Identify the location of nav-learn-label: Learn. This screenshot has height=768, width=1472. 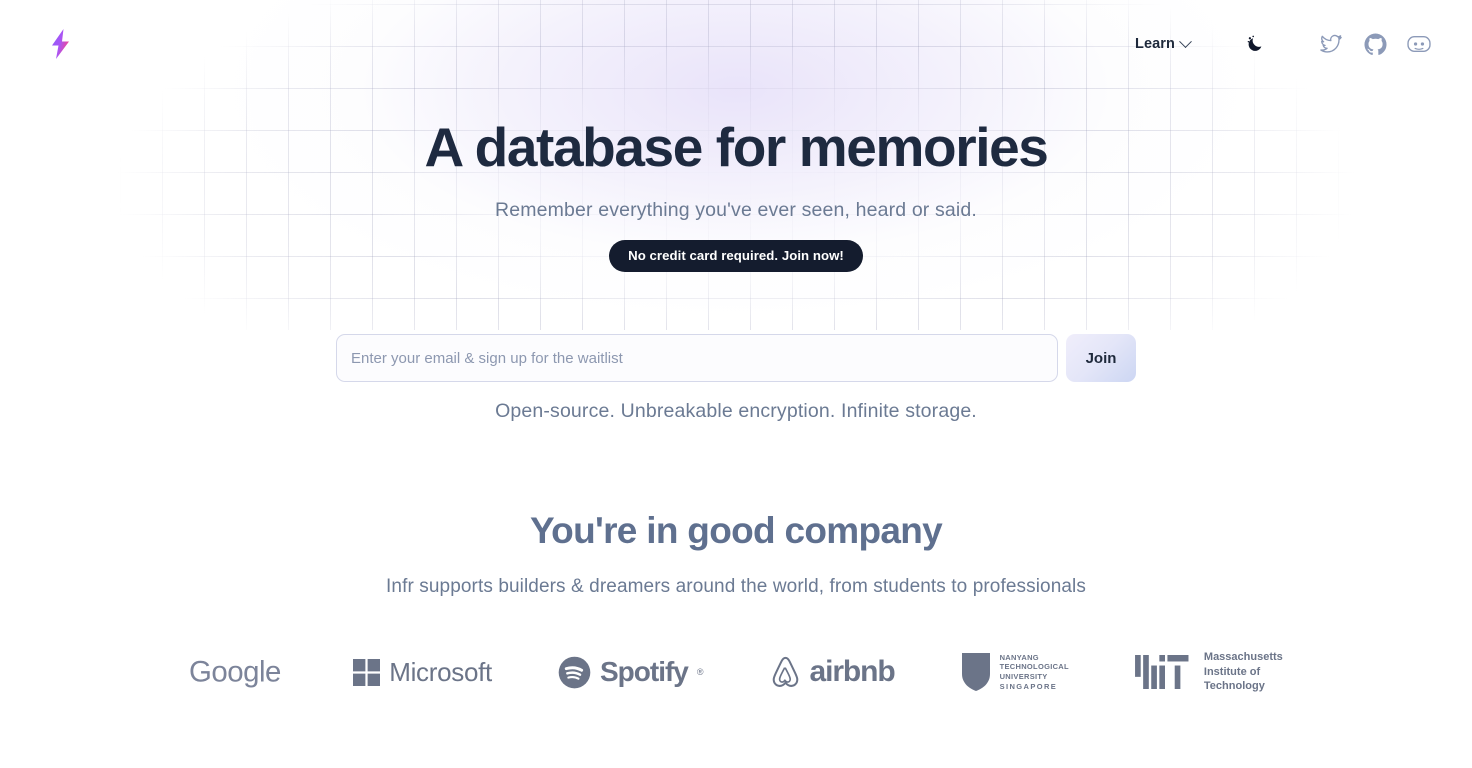
(1155, 44).